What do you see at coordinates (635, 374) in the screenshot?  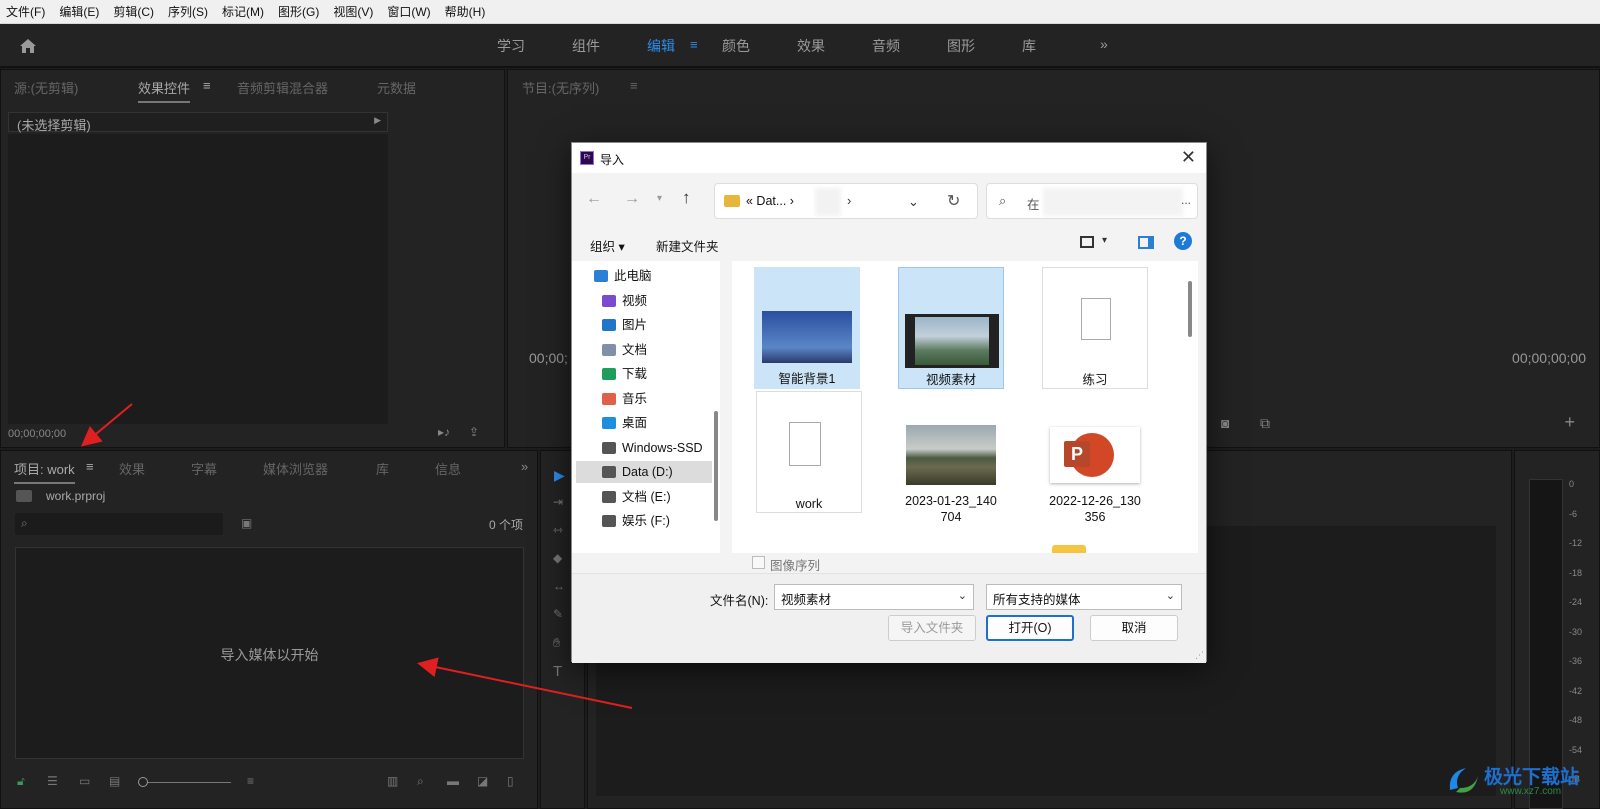 I see `nav-item-label: 下载` at bounding box center [635, 374].